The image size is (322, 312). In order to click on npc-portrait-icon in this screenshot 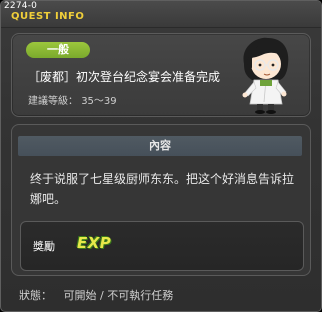, I will do `click(265, 75)`.